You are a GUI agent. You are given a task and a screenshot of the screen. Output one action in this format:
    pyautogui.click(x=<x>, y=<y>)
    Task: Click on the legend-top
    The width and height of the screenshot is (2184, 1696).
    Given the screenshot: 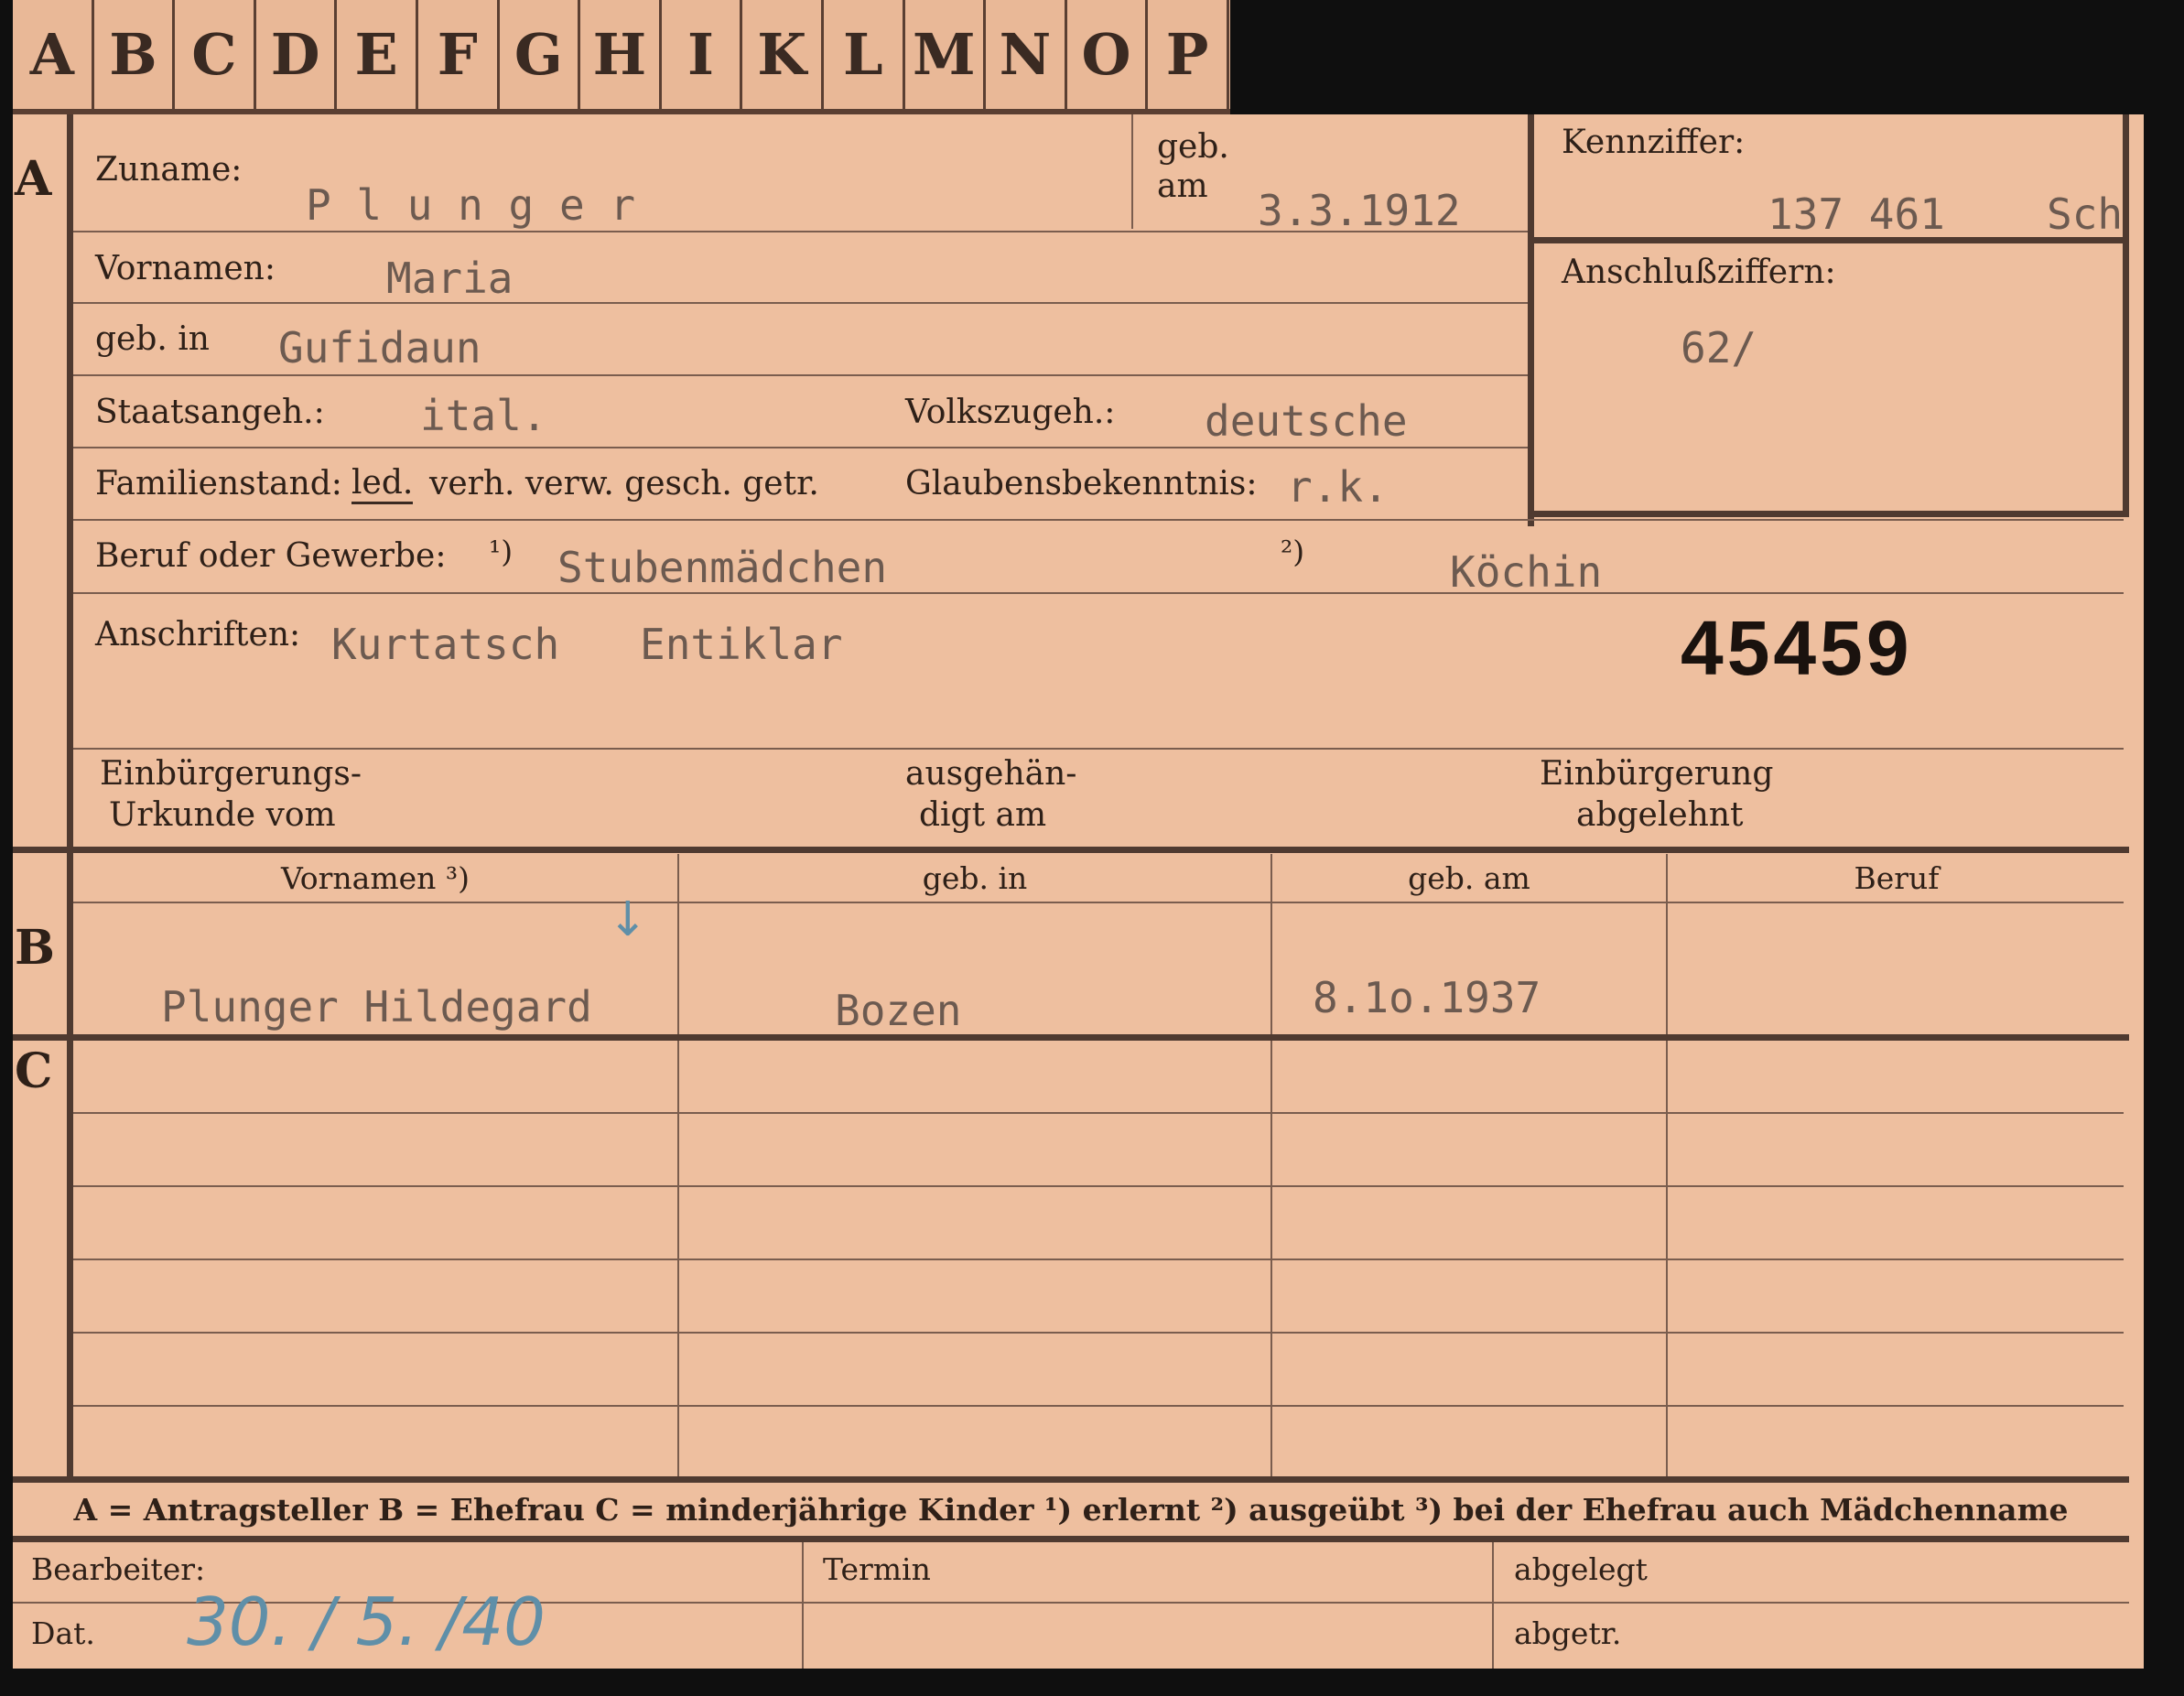 What is the action you would take?
    pyautogui.click(x=1071, y=1479)
    